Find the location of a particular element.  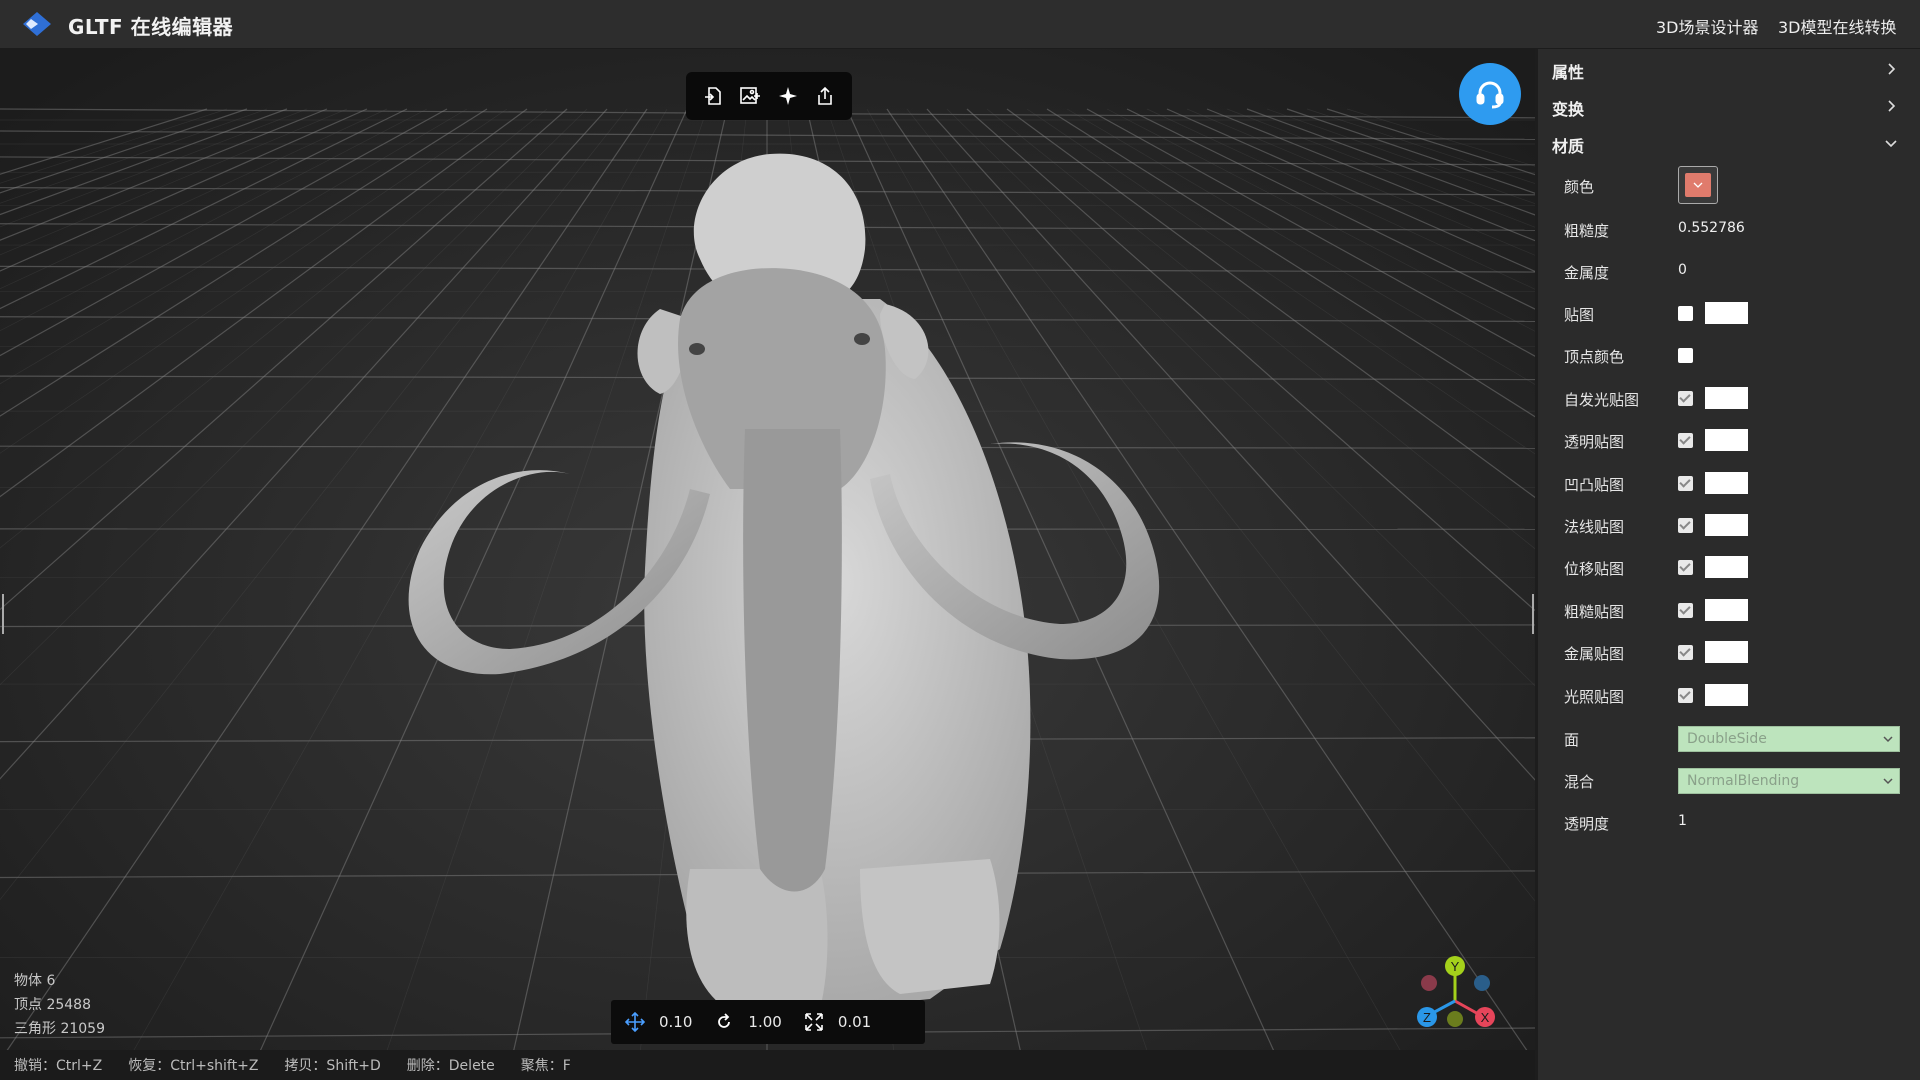

rotate-step: 1.00 is located at coordinates (748, 1022).